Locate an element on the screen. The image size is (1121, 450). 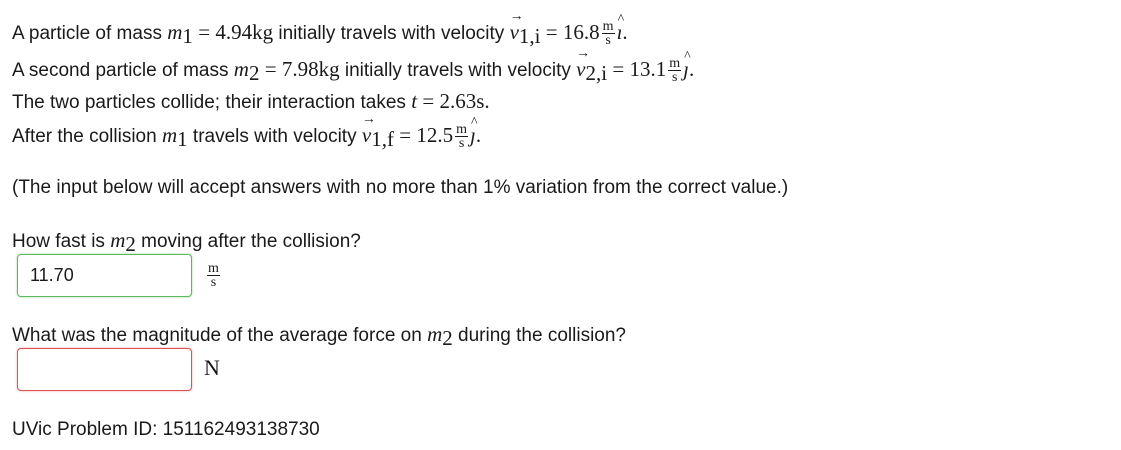
velocity-value: 16.8 is located at coordinates (581, 32).